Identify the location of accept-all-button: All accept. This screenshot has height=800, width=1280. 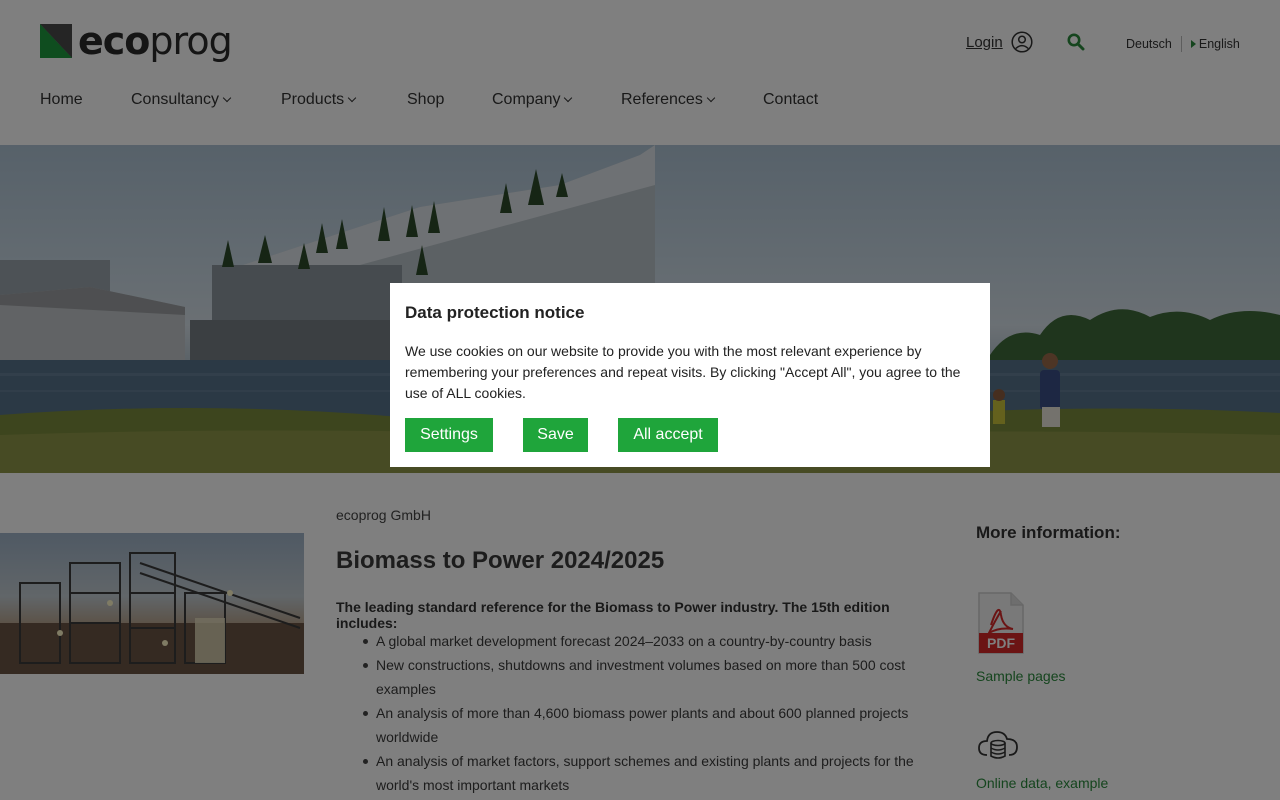
(668, 435).